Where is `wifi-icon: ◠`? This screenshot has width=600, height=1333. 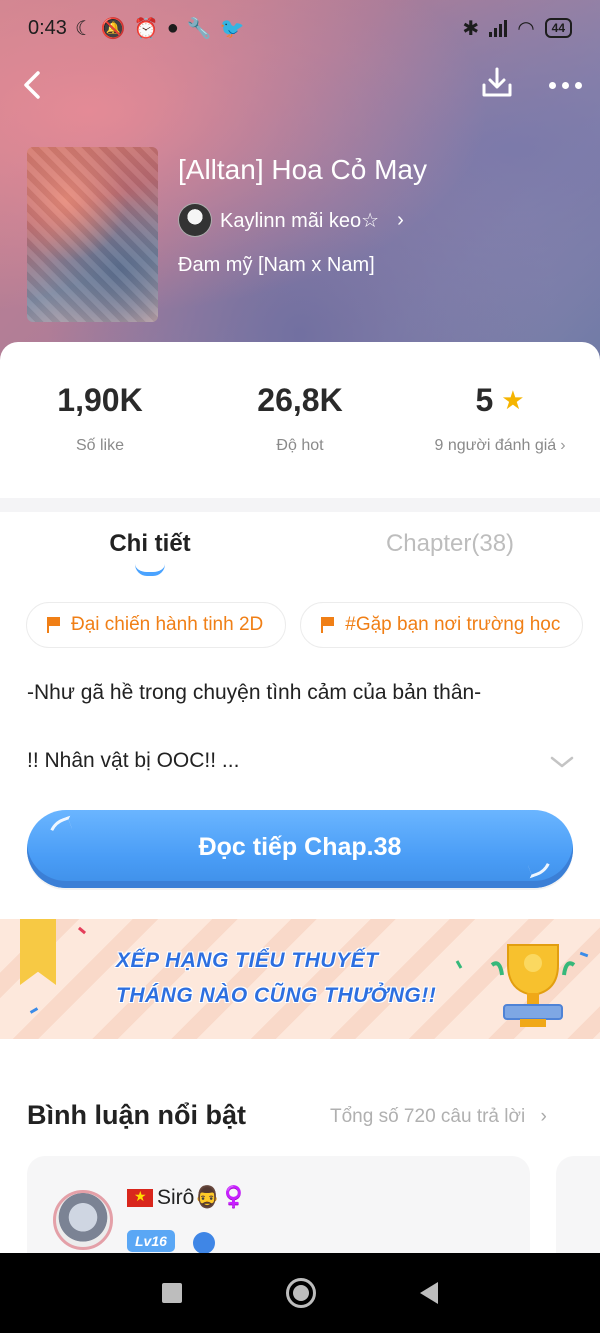
wifi-icon: ◠ is located at coordinates (526, 28).